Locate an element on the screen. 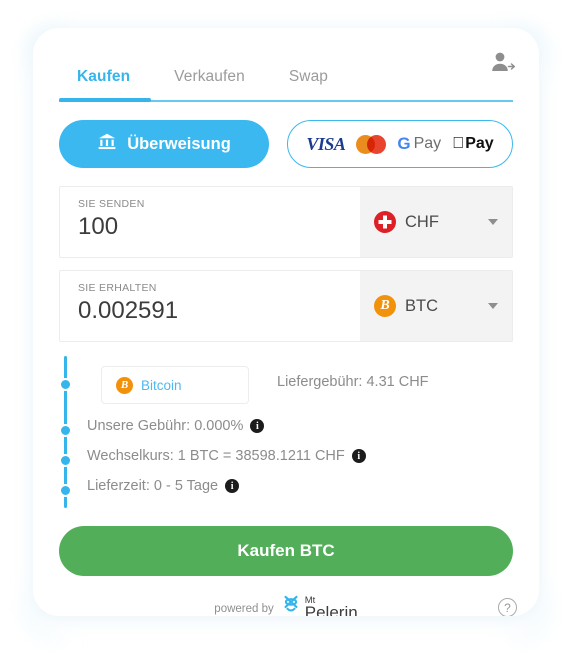 This screenshot has width=572, height=662. our-fee-row: Unsere Gebühr: 0.000% i is located at coordinates (176, 426).